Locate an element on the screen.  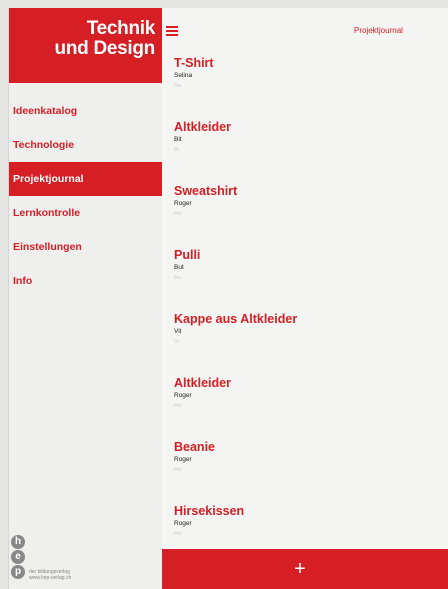
list-item: Sweatshirt Roger Ro is located at coordinates (302, 216).